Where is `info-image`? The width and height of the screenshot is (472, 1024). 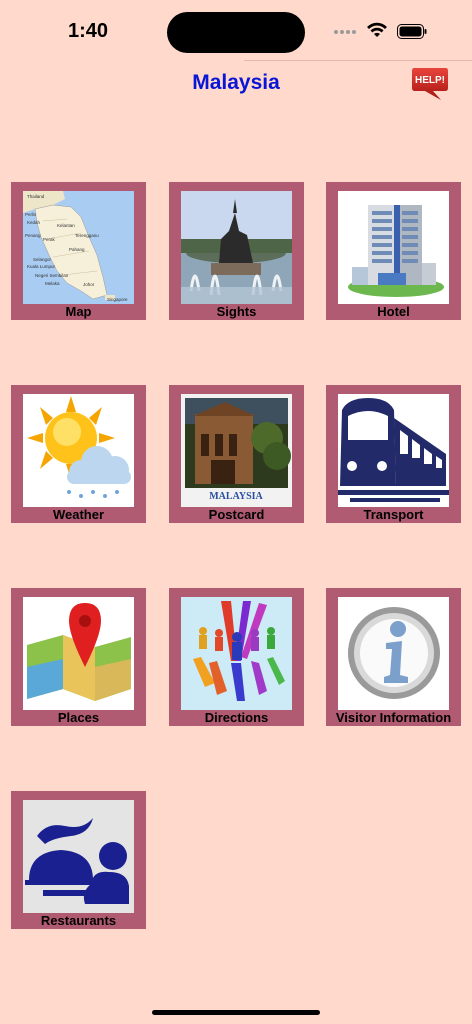 info-image is located at coordinates (393, 653).